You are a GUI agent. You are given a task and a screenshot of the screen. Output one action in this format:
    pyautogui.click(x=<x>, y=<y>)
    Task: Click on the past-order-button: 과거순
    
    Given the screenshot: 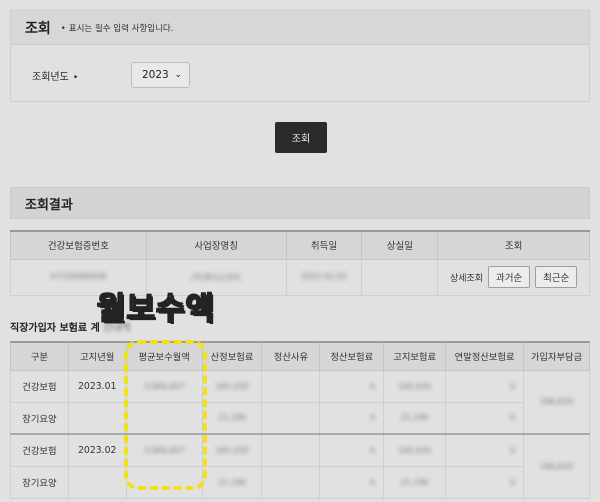 What is the action you would take?
    pyautogui.click(x=509, y=277)
    